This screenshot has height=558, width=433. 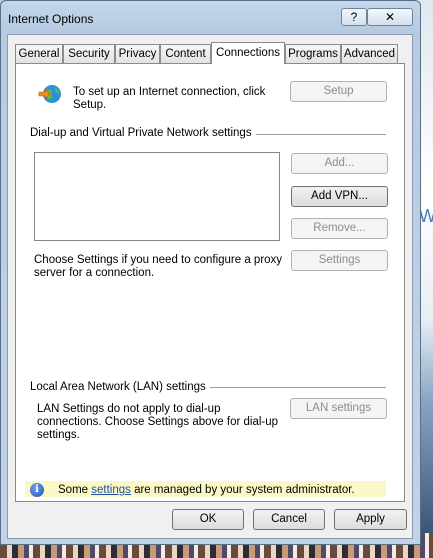 What do you see at coordinates (37, 490) in the screenshot?
I see `info-icon: i` at bounding box center [37, 490].